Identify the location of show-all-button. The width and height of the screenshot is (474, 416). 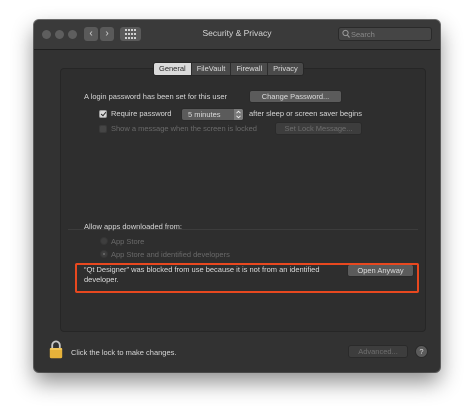
(130, 34).